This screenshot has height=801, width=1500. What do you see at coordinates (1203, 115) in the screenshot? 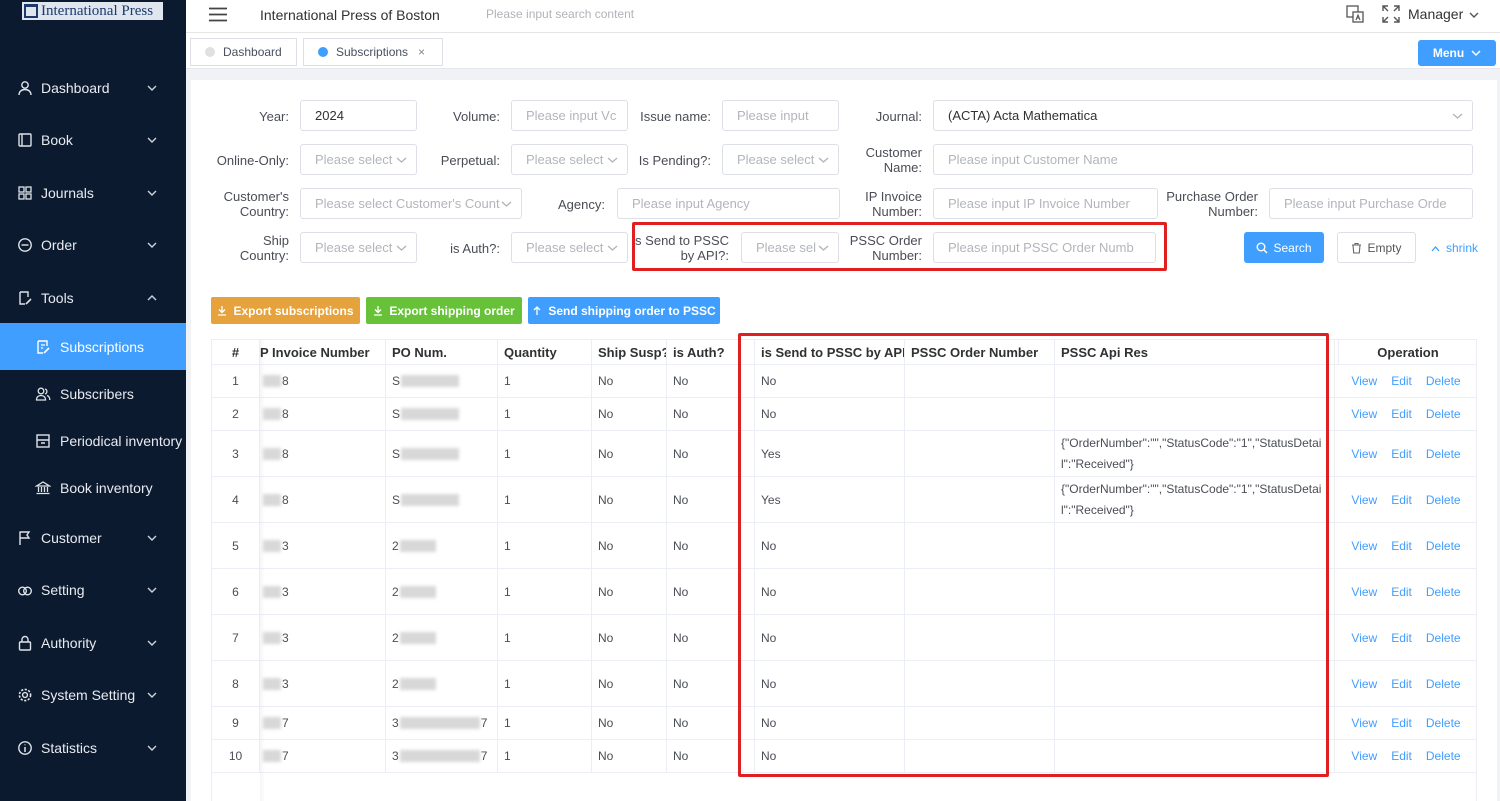
I see `journal-select: (ACTA) Acta Mathematica` at bounding box center [1203, 115].